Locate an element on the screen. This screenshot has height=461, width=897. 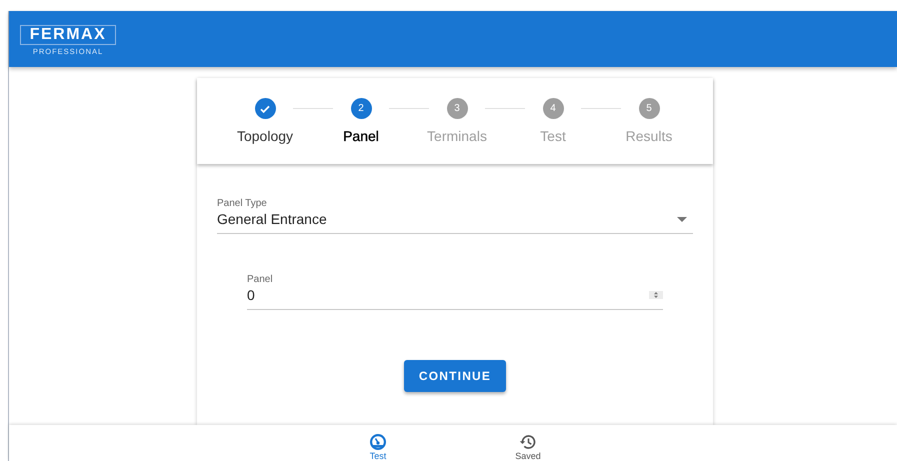
step-label: Panel is located at coordinates (361, 136).